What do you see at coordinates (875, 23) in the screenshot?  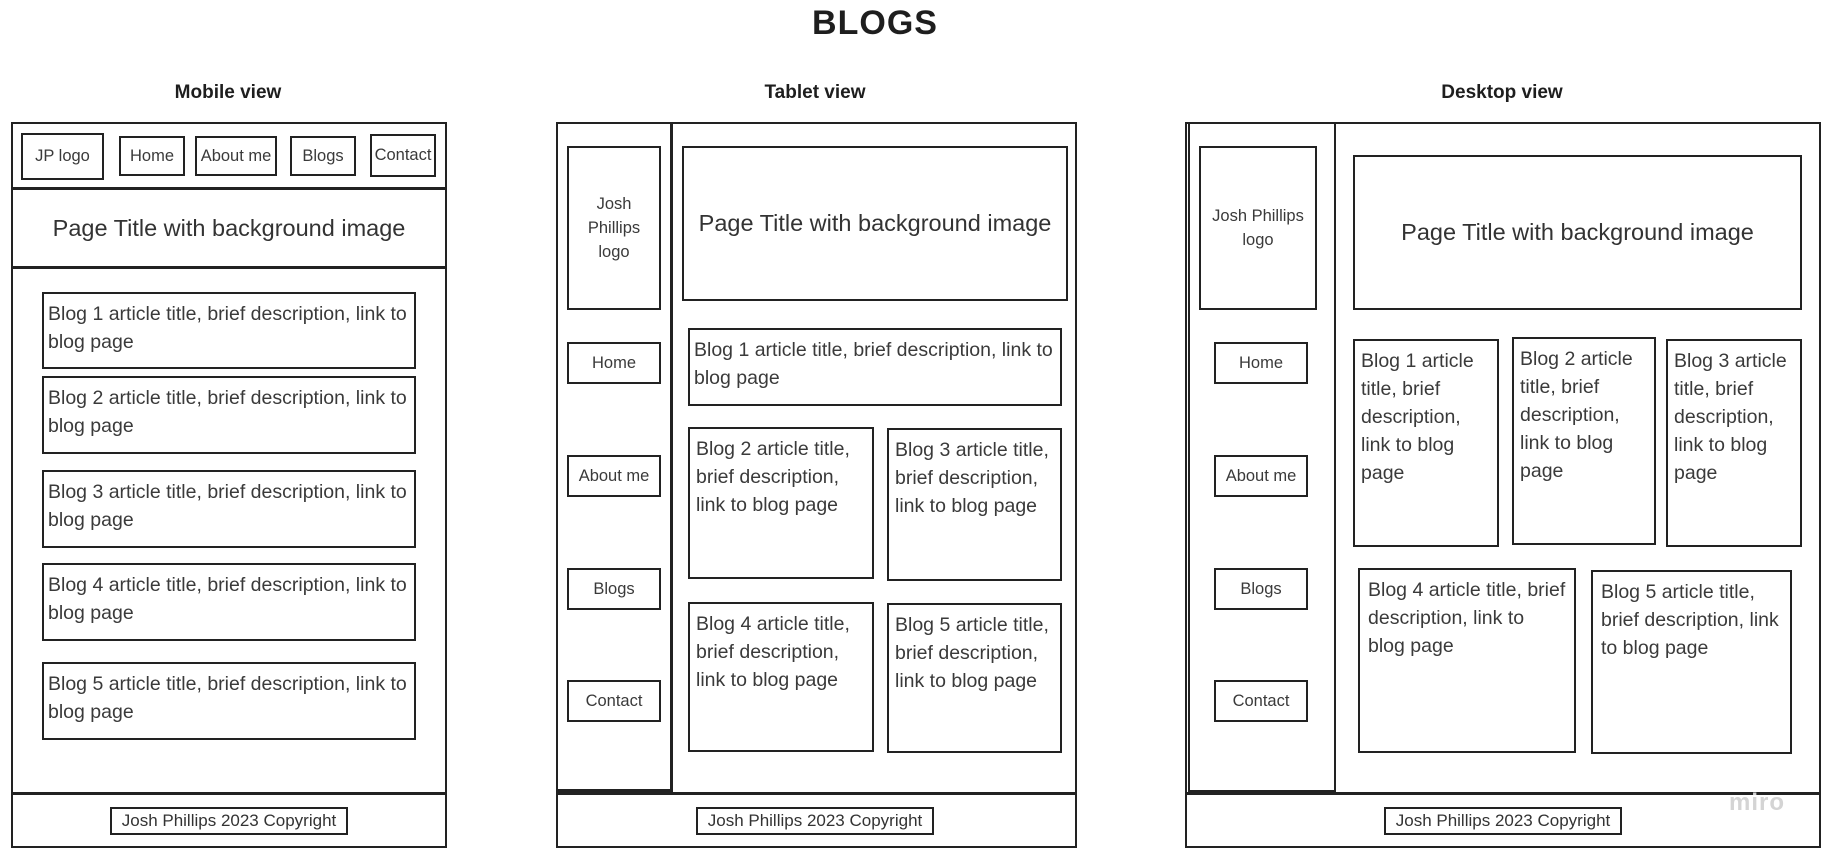 I see `page-title: BLOGS` at bounding box center [875, 23].